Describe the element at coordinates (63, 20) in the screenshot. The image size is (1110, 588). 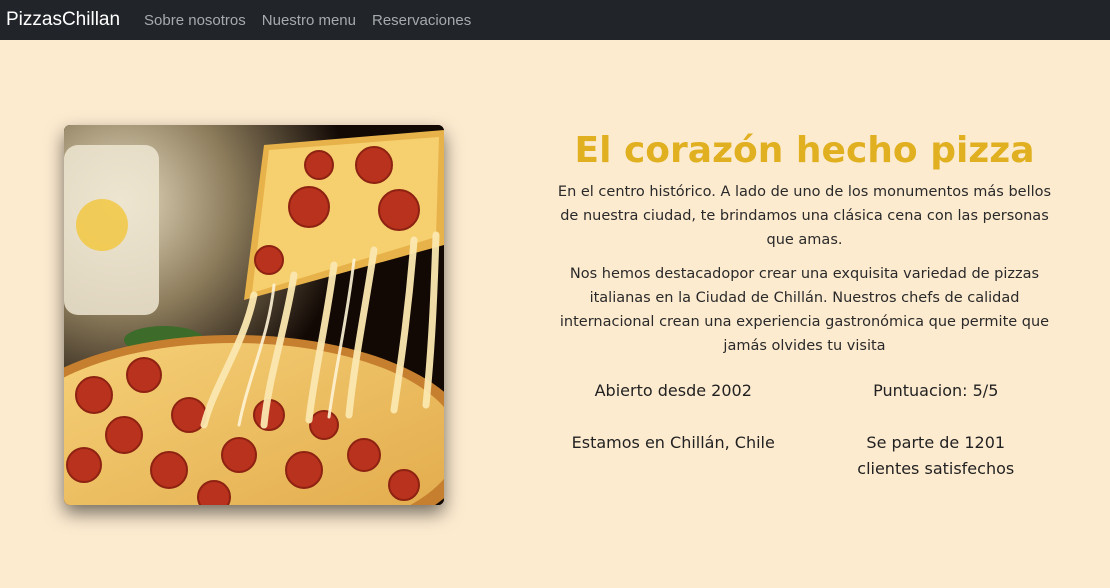
I see `brand-link: PizzasChillan` at that location.